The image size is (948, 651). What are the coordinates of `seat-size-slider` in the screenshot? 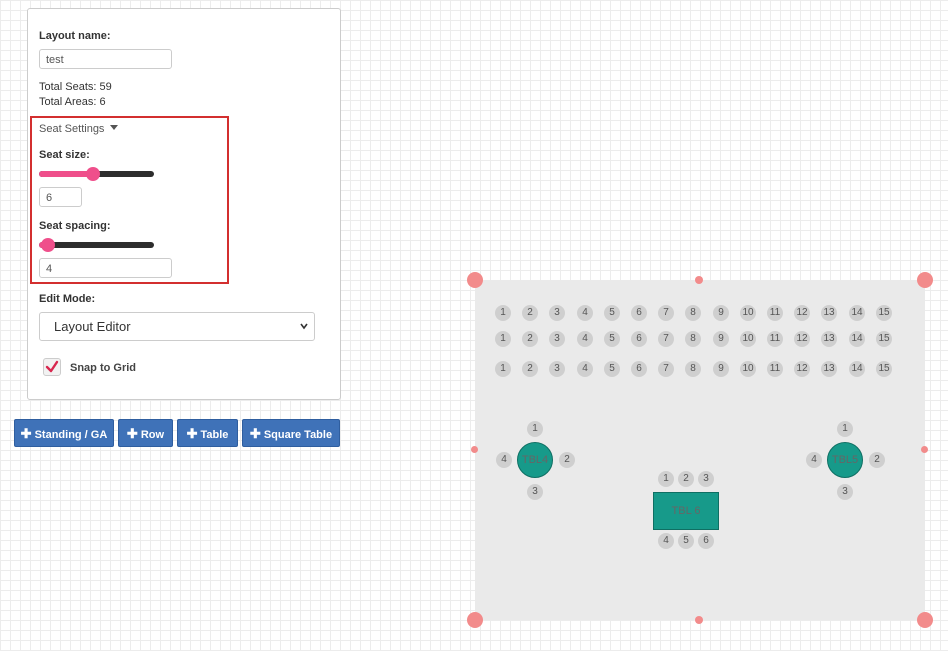 It's located at (96, 174).